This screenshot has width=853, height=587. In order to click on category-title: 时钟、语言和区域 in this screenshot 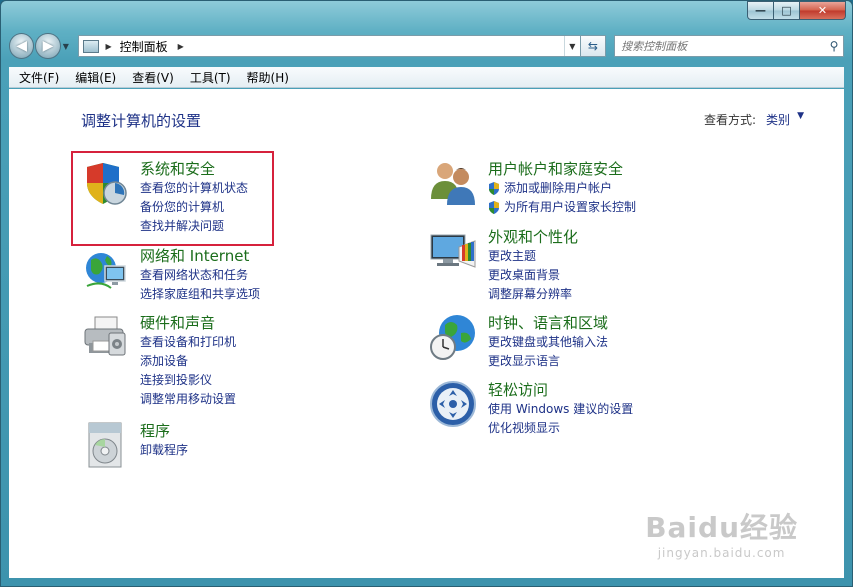, I will do `click(548, 323)`.